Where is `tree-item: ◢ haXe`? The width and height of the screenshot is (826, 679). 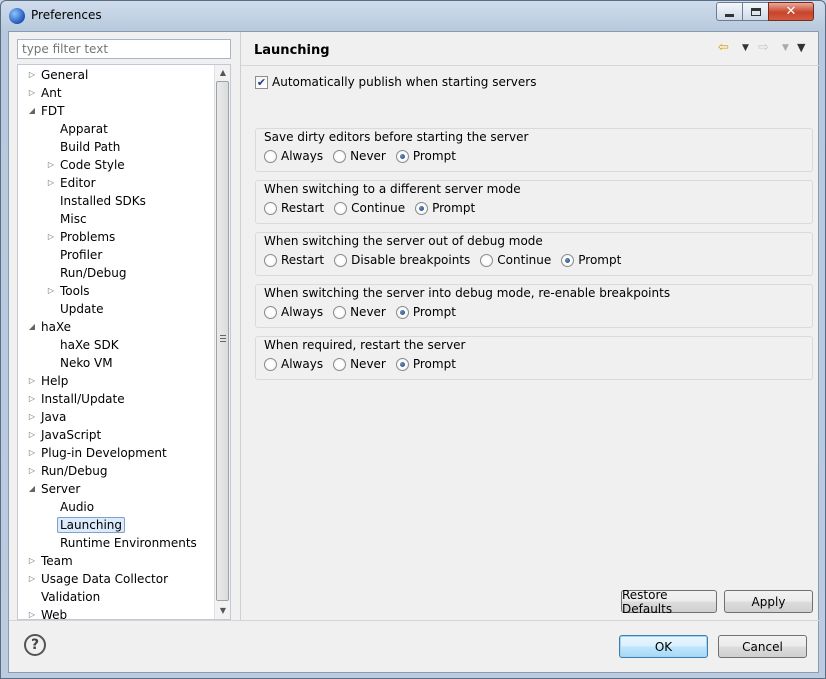
tree-item: ◢ haXe is located at coordinates (50, 327).